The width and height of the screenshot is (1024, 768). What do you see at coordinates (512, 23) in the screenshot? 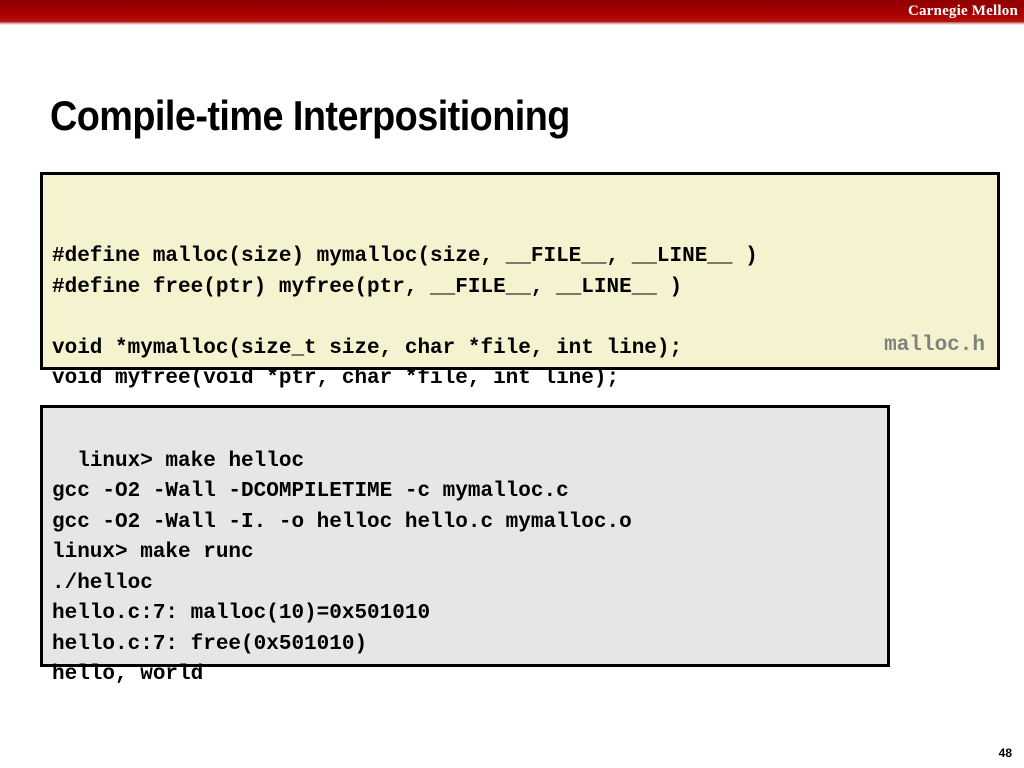
I see `header-banner-underline` at bounding box center [512, 23].